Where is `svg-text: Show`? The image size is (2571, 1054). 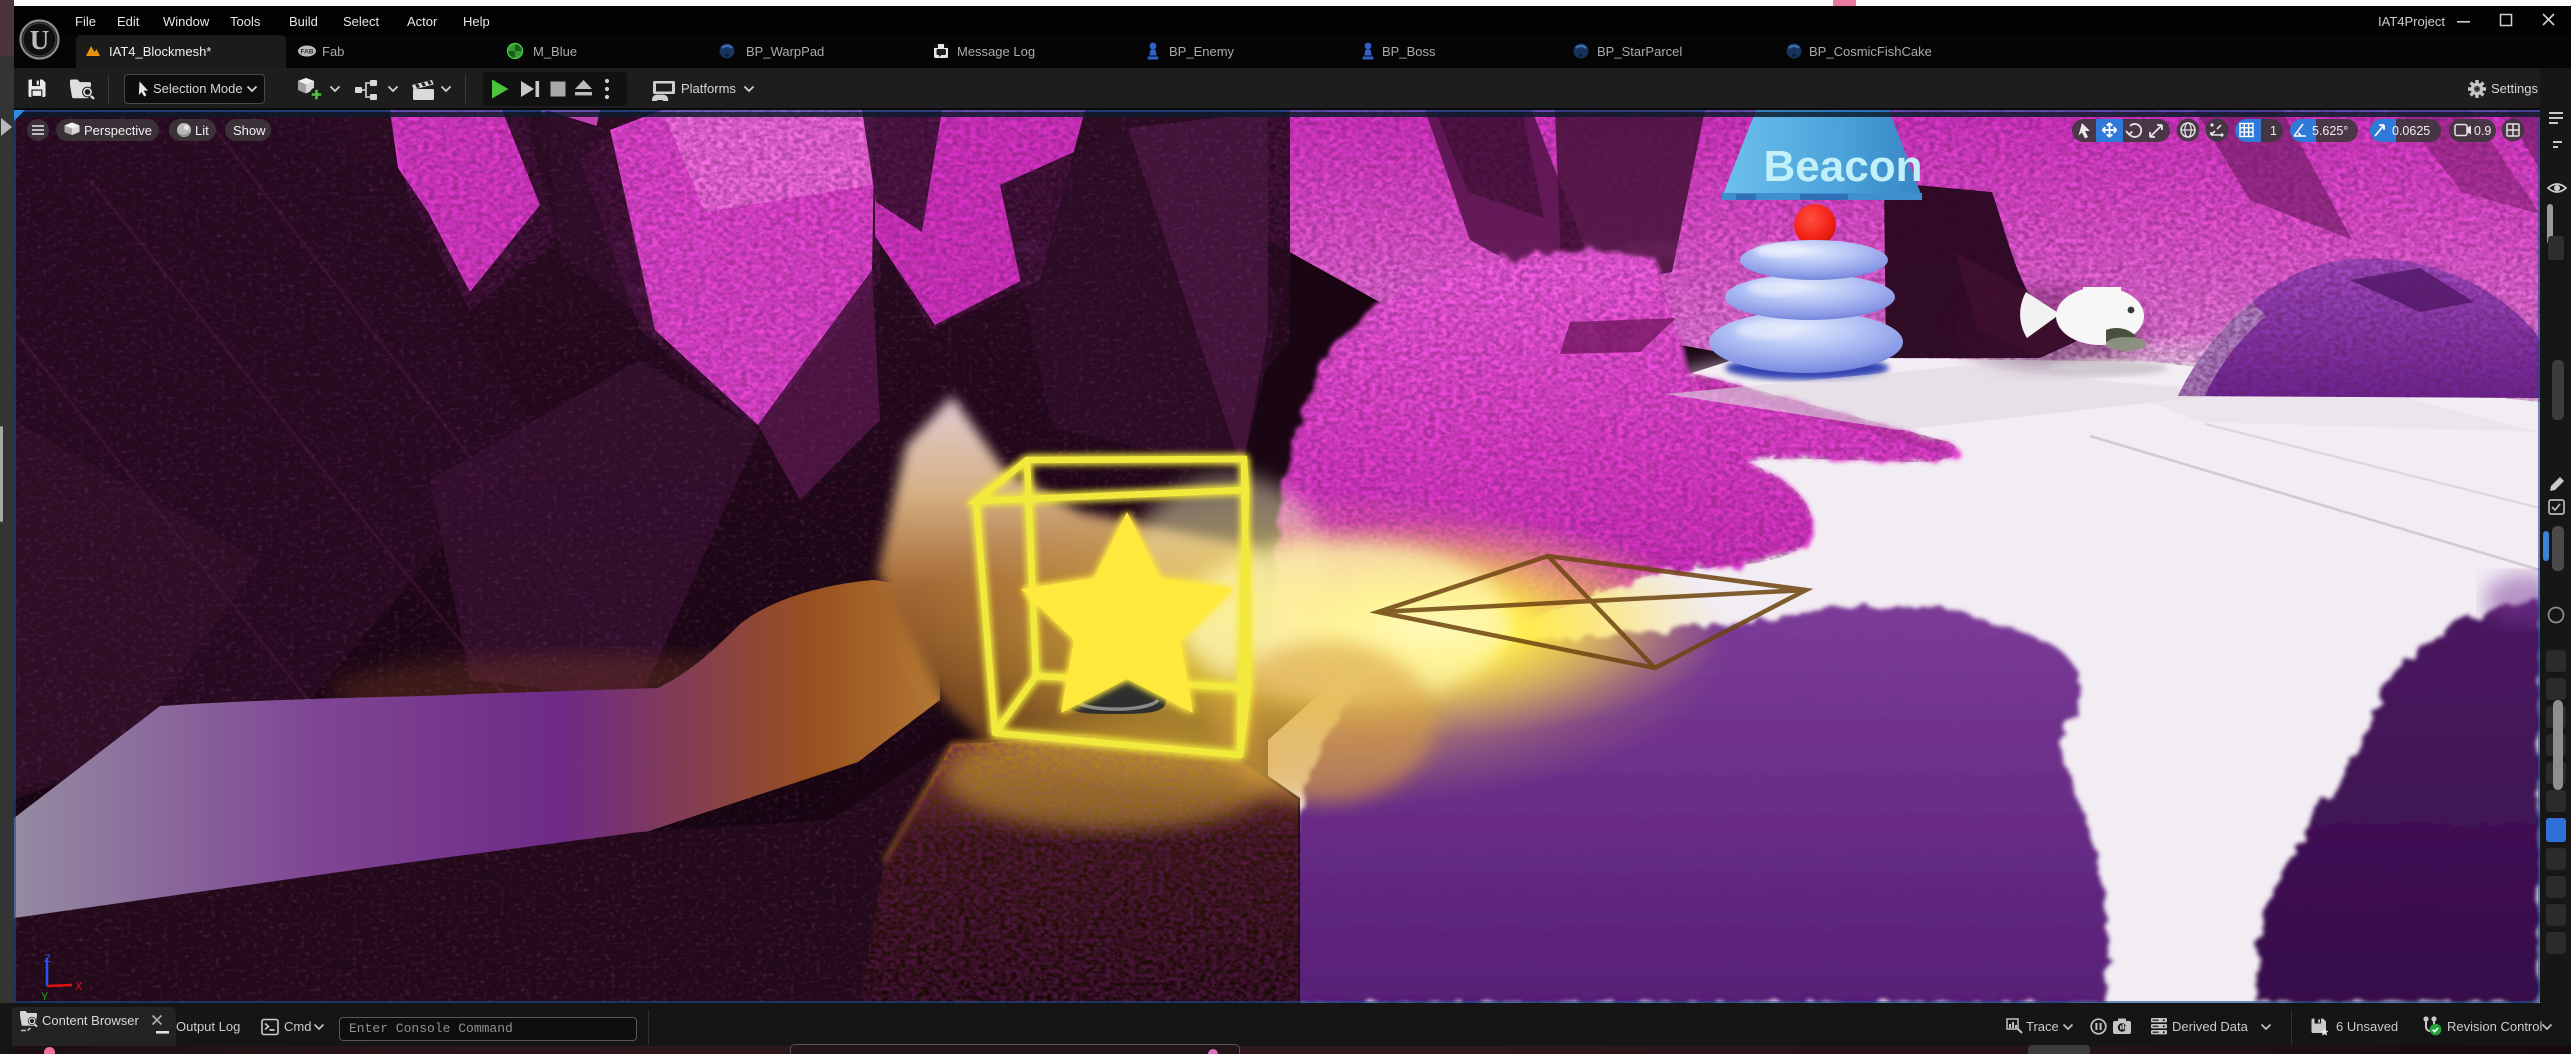 svg-text: Show is located at coordinates (249, 130).